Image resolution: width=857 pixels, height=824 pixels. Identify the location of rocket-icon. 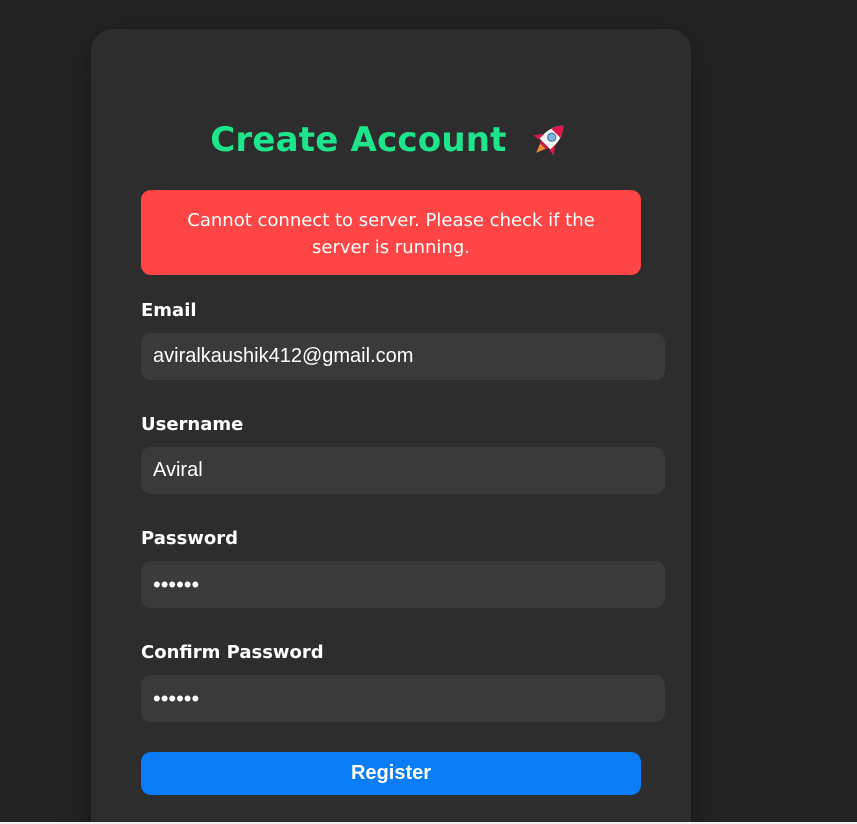
(548, 140).